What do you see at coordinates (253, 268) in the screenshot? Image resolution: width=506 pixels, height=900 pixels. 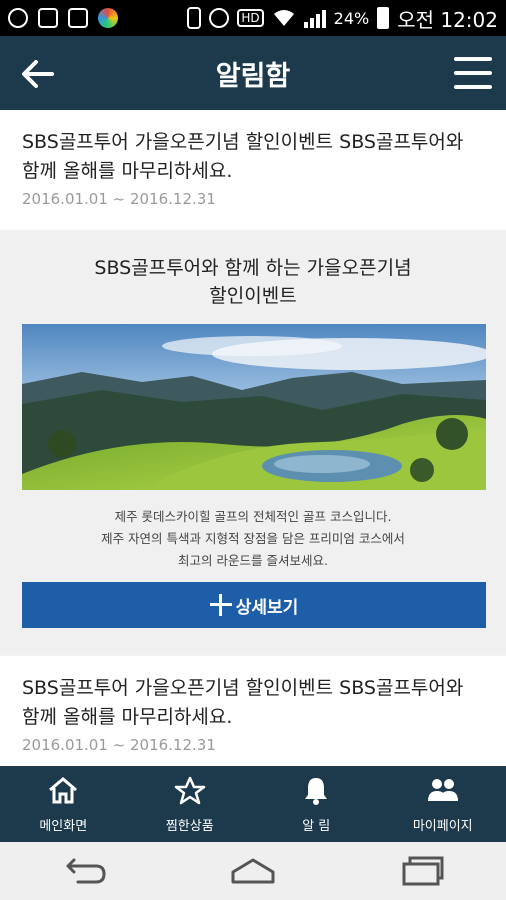 I see `event-title-line1: SBS골프투어와 함께 하는 가을오픈기념` at bounding box center [253, 268].